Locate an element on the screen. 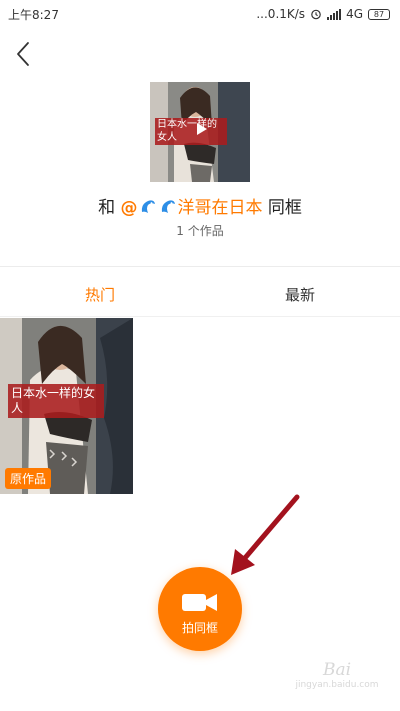 This screenshot has width=400, height=711. annotation-arrow-icon is located at coordinates (265, 534).